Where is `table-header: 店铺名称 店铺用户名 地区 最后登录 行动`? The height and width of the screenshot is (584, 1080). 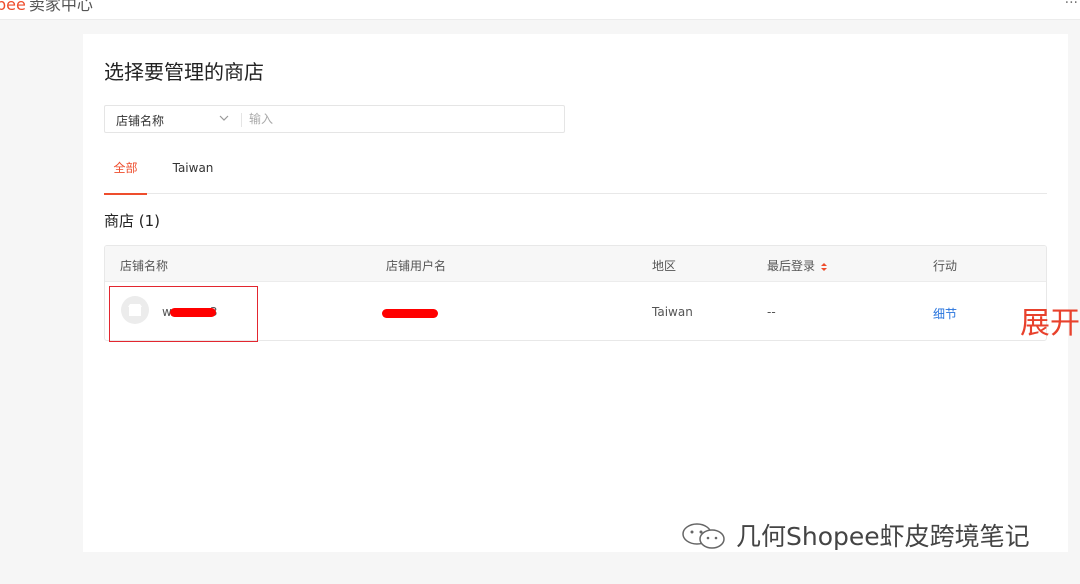 table-header: 店铺名称 店铺用户名 地区 最后登录 行动 is located at coordinates (575, 264).